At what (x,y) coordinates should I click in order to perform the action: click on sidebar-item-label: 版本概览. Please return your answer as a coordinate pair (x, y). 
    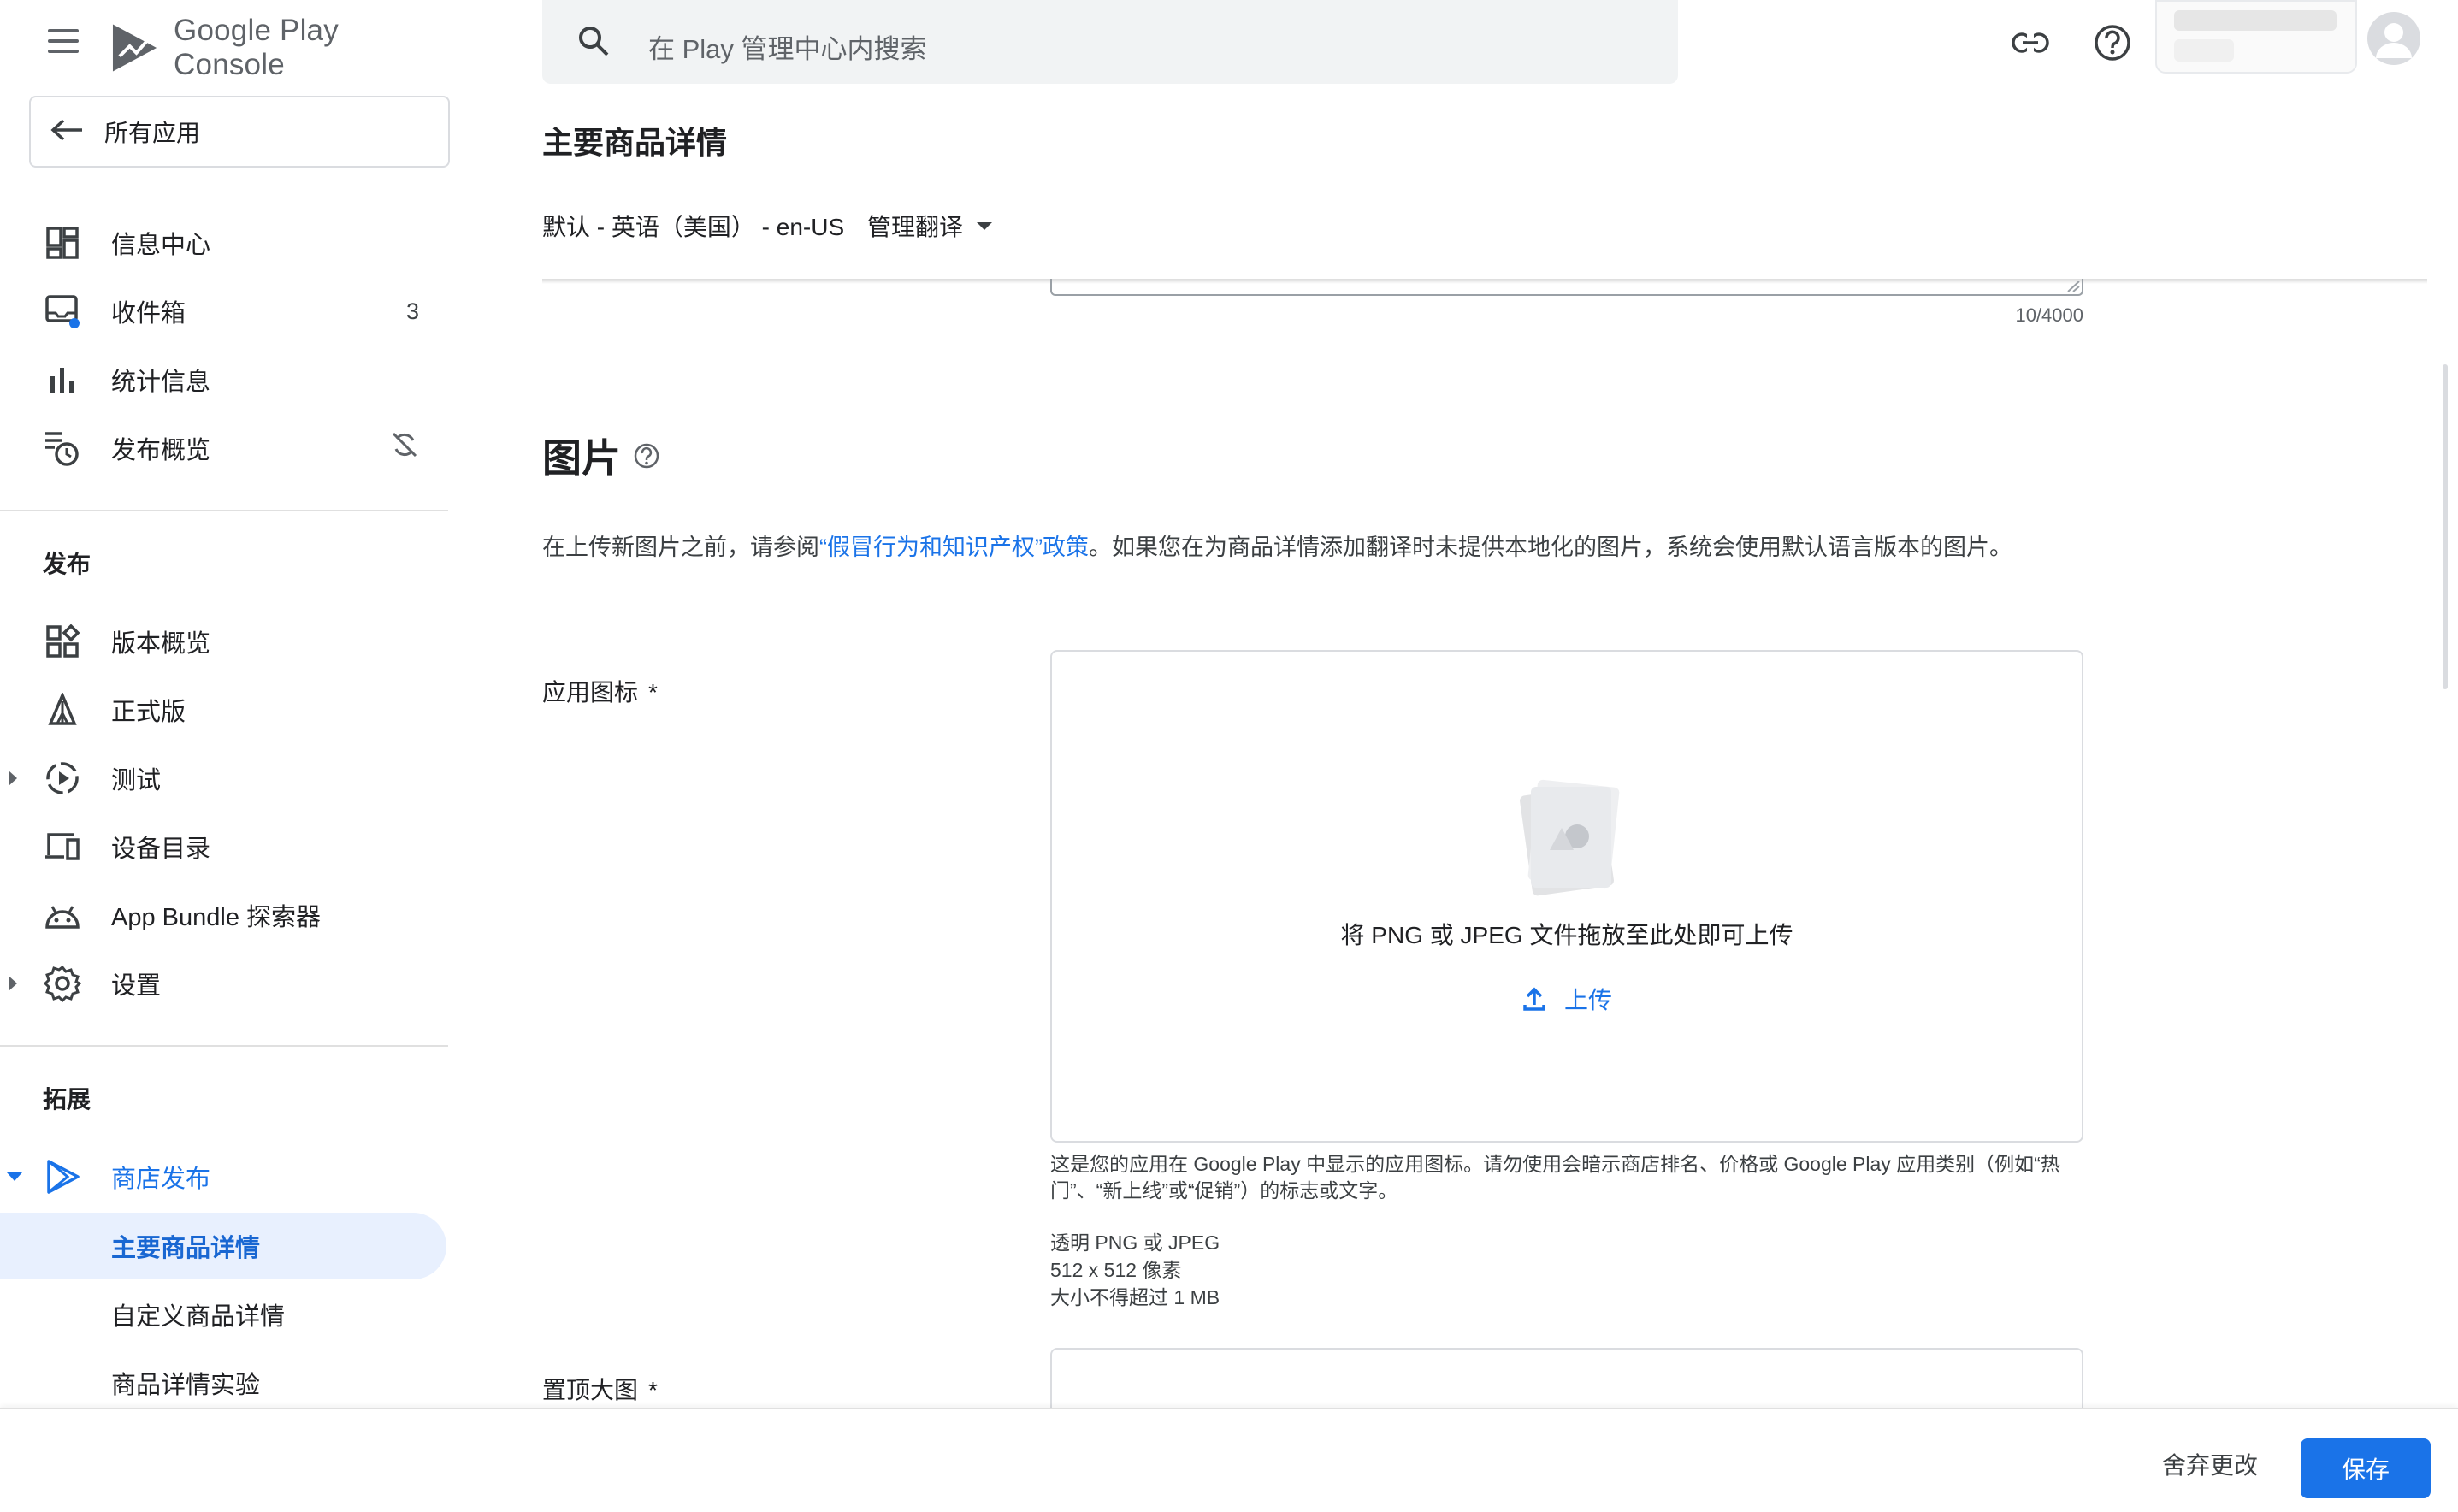
    Looking at the image, I should click on (160, 641).